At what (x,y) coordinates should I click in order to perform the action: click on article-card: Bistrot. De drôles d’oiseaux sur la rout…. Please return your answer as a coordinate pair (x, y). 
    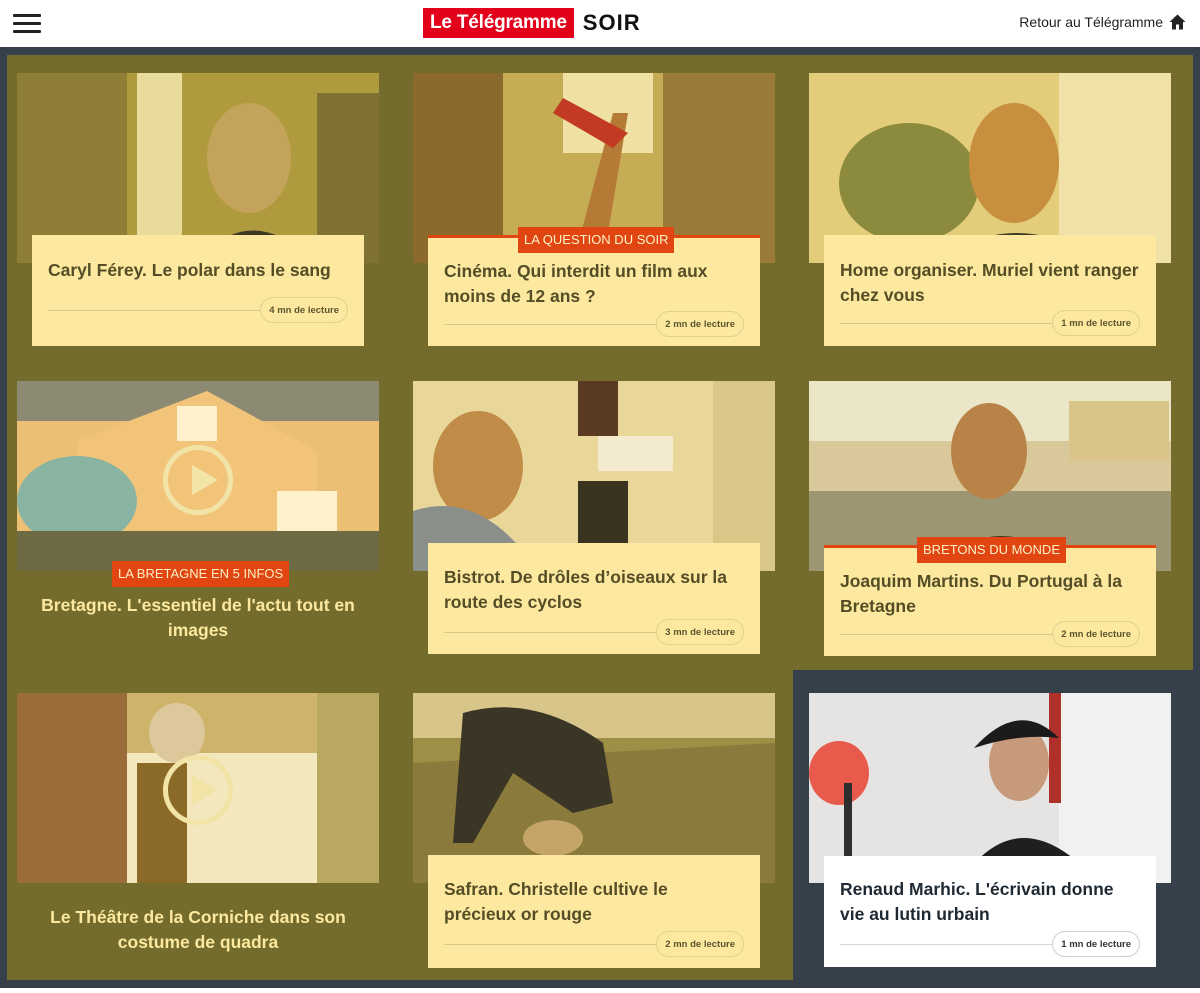
    Looking at the image, I should click on (594, 531).